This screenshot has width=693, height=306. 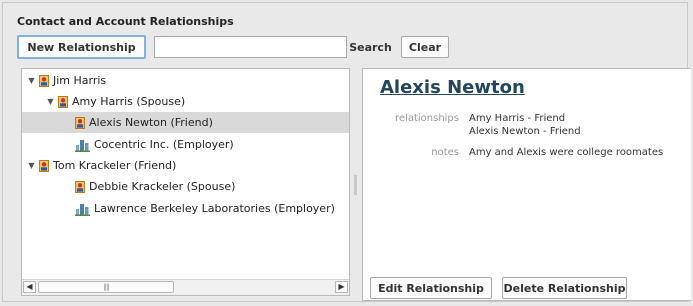 I want to click on scroll-left-icon: ◀, so click(x=29, y=287).